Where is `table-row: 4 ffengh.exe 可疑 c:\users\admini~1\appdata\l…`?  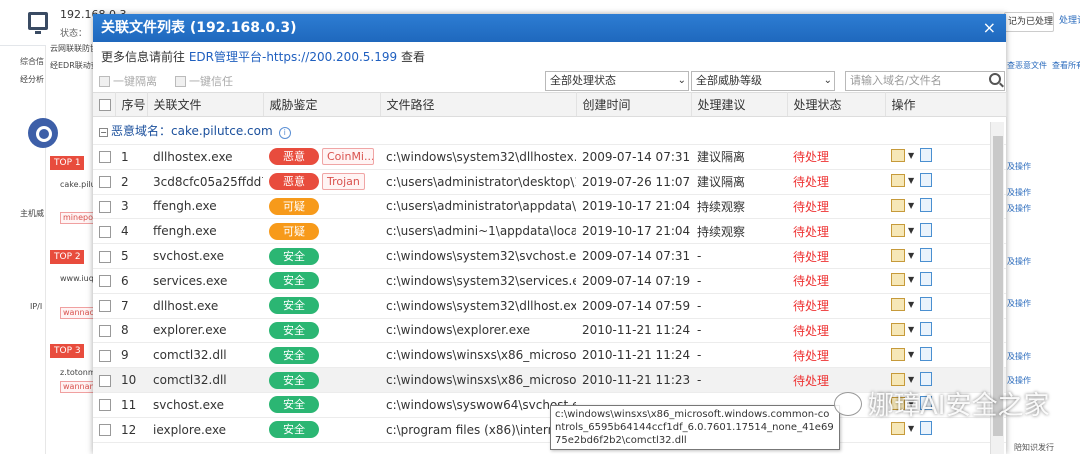 table-row: 4 ffengh.exe 可疑 c:\users\admini~1\appdata\l… is located at coordinates (549, 231).